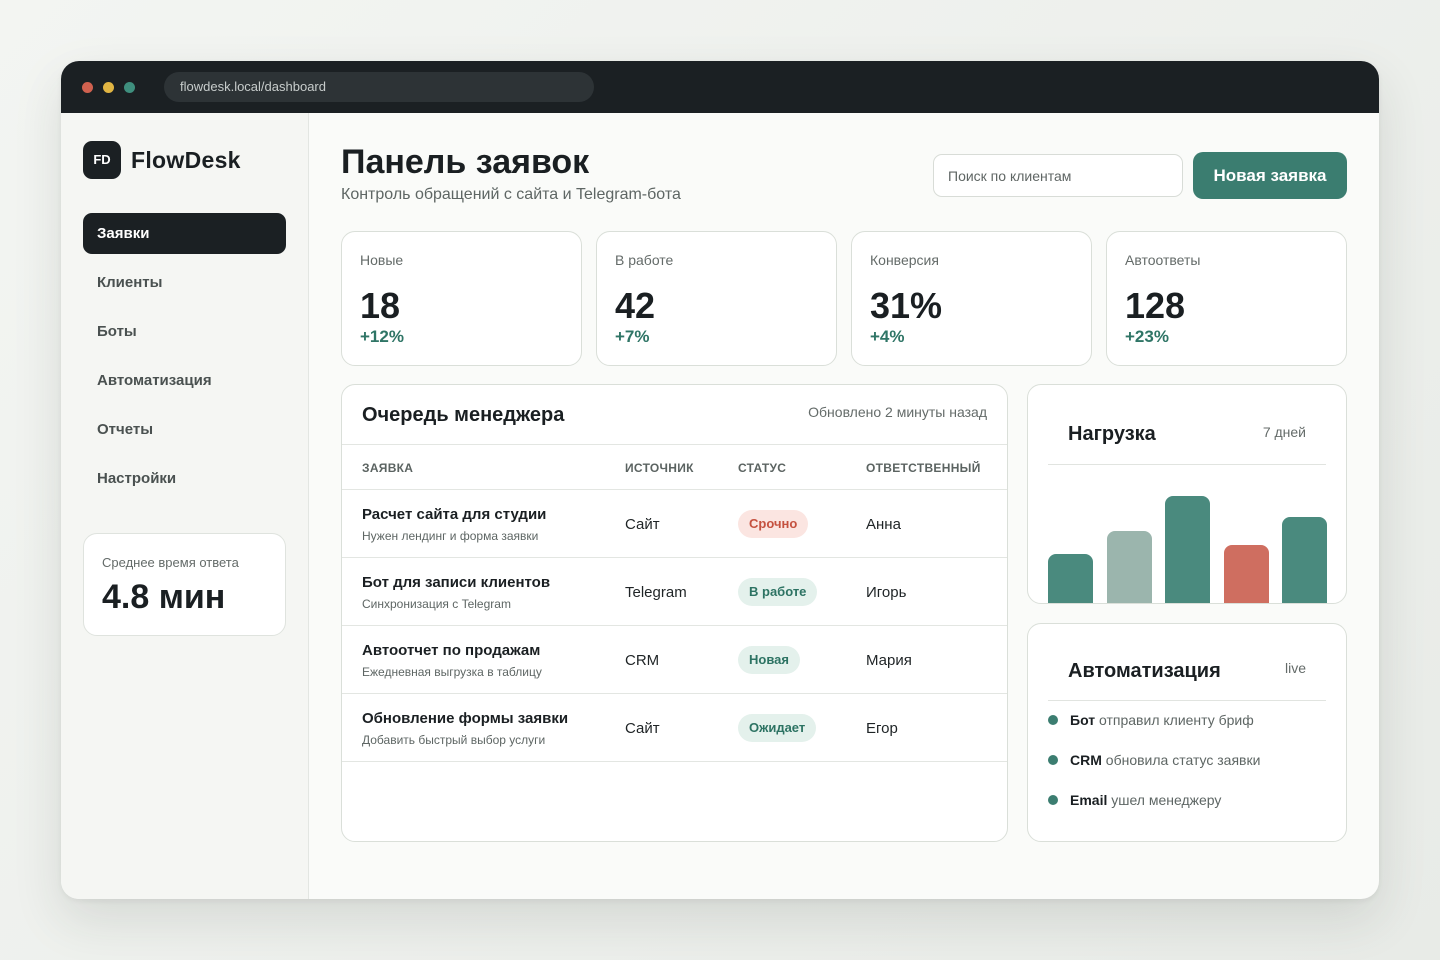  What do you see at coordinates (886, 592) in the screenshot?
I see `request-owner: Игорь` at bounding box center [886, 592].